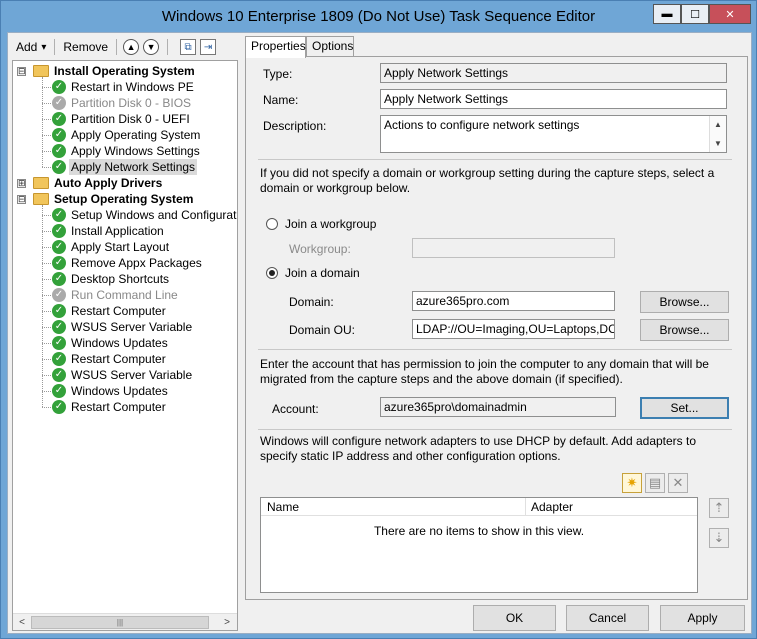  Describe the element at coordinates (208, 47) in the screenshot. I see `paste-icon: ⇥` at that location.